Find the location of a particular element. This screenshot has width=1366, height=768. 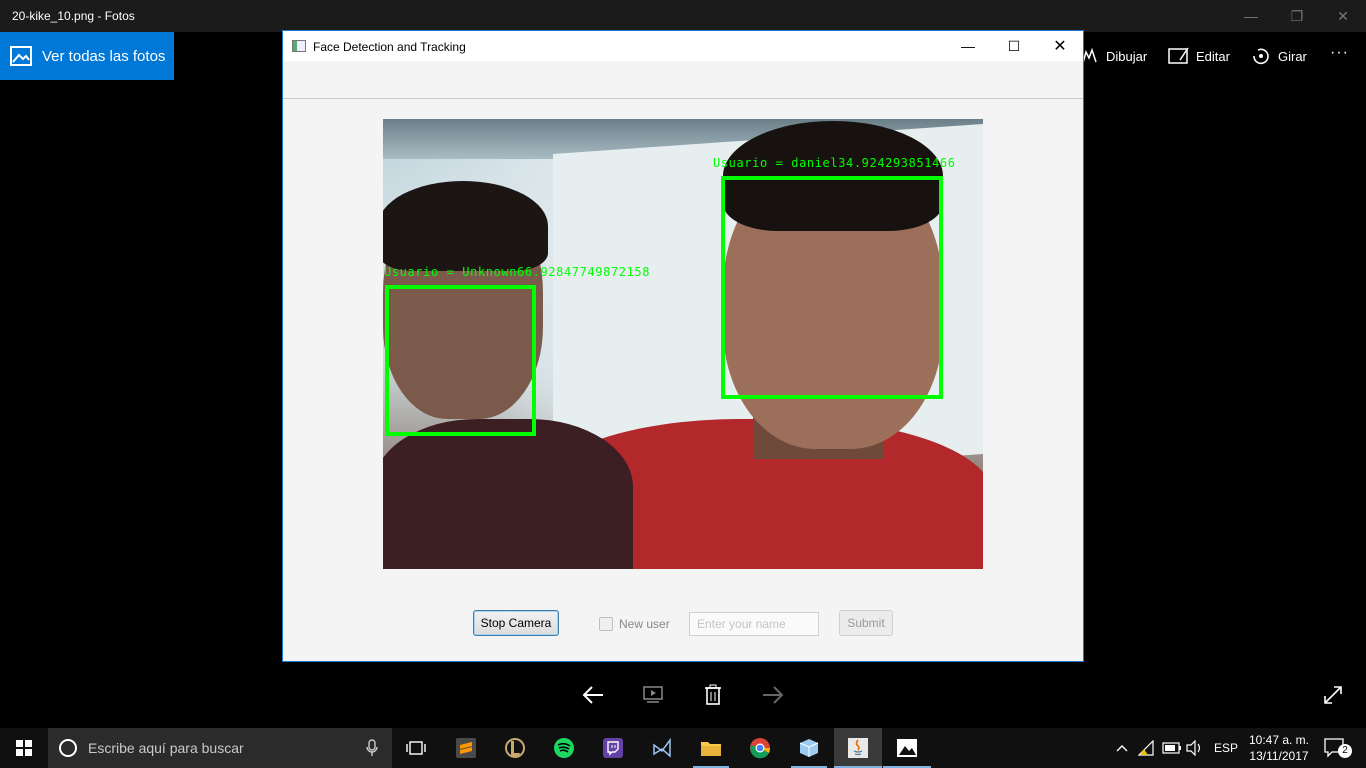

fullscreen-button is located at coordinates (1333, 695).